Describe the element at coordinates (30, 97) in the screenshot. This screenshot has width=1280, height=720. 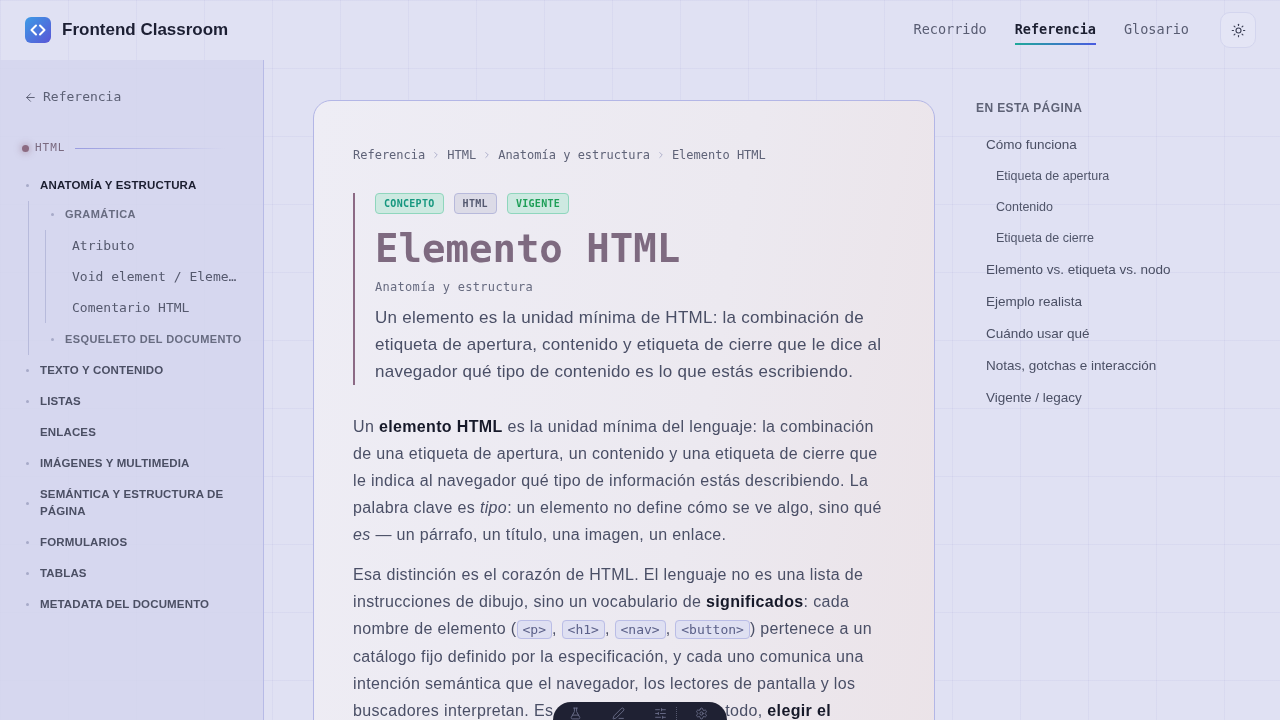
I see `arrow-left-icon` at that location.